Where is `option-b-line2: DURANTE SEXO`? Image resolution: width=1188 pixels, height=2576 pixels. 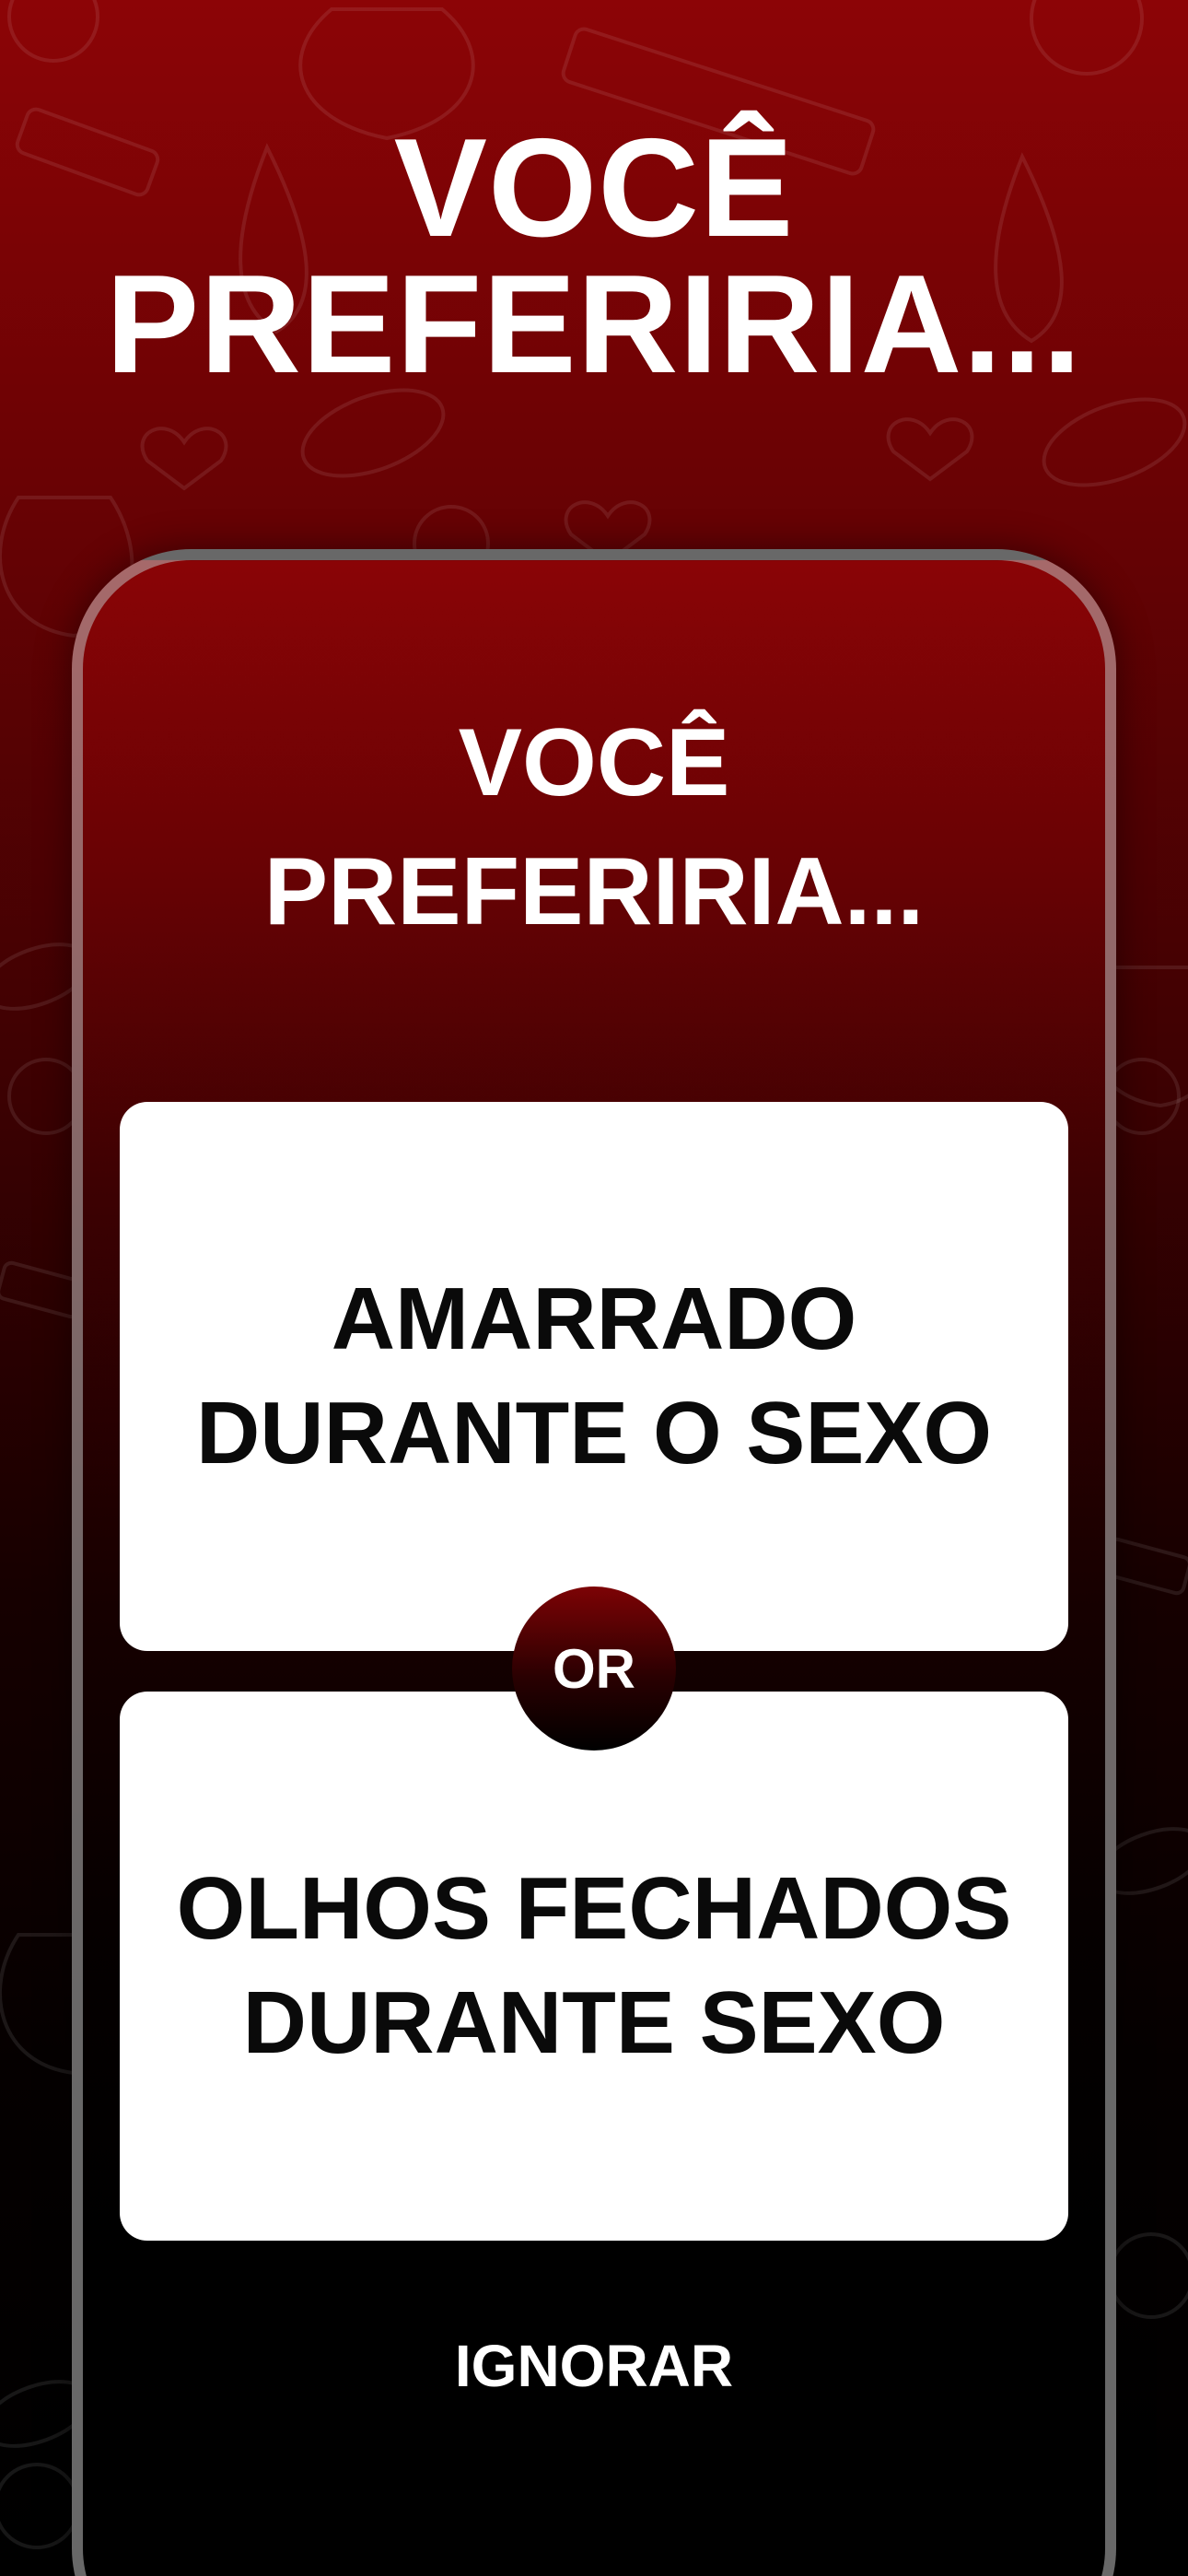 option-b-line2: DURANTE SEXO is located at coordinates (594, 2022).